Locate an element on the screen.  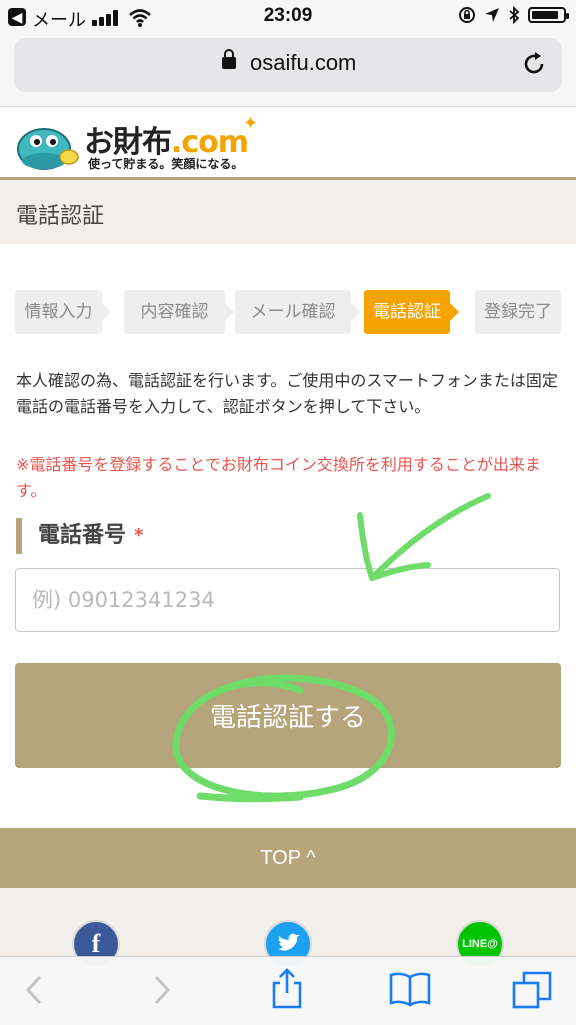
tabs-icon is located at coordinates (532, 990).